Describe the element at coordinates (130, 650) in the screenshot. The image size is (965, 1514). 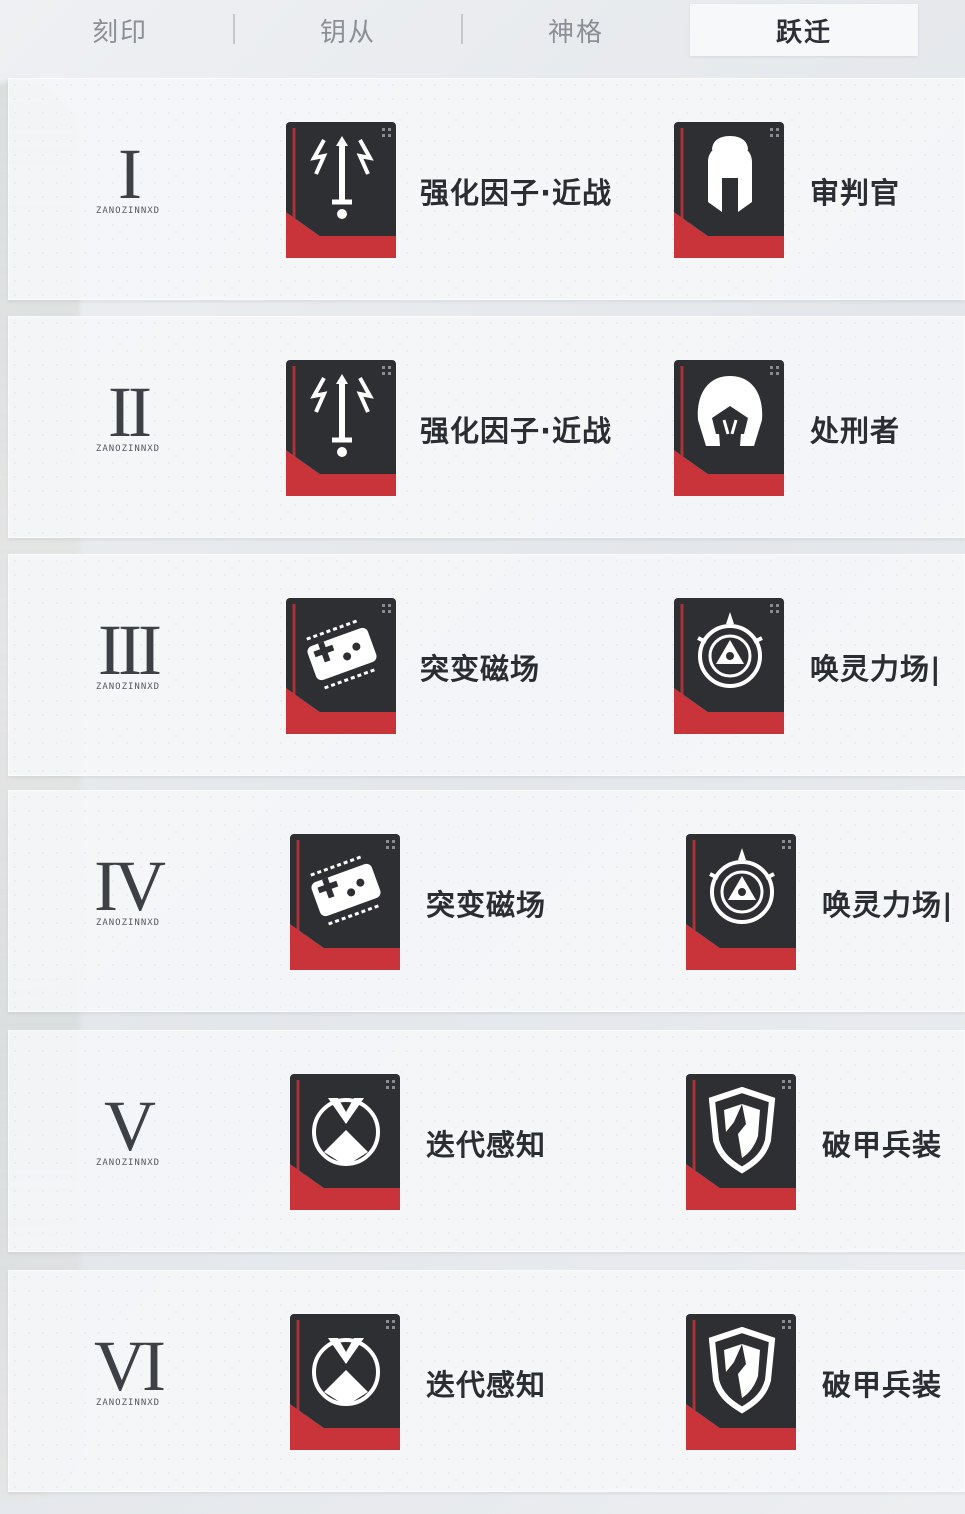
I see `tier-rank-numeral: III` at that location.